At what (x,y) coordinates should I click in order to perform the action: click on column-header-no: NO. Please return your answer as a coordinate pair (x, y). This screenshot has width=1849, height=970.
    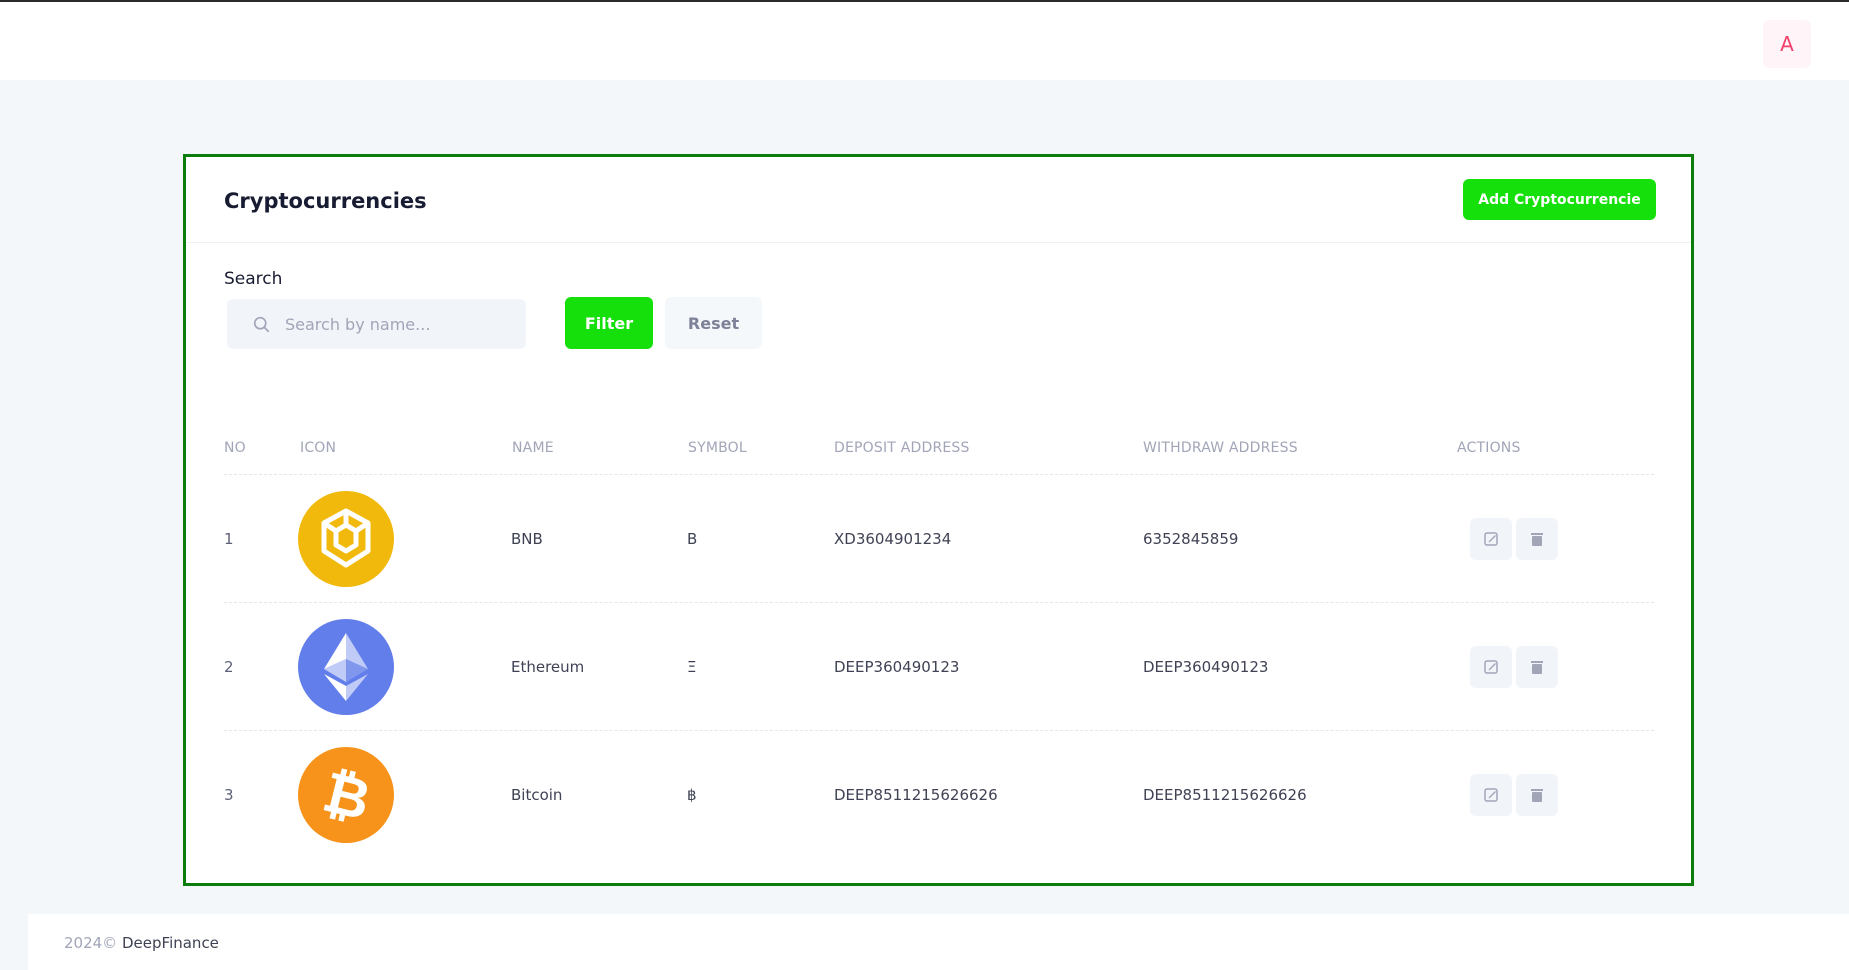
    Looking at the image, I should click on (235, 448).